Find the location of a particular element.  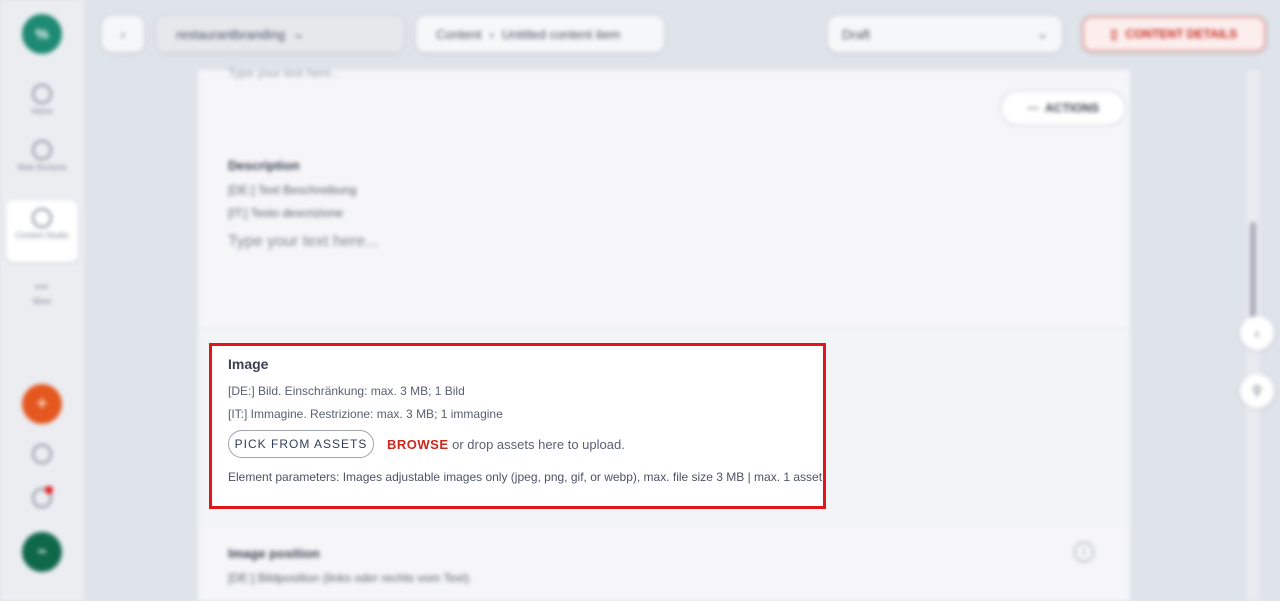

content-details-button: ▯ Content Details is located at coordinates (1174, 34).